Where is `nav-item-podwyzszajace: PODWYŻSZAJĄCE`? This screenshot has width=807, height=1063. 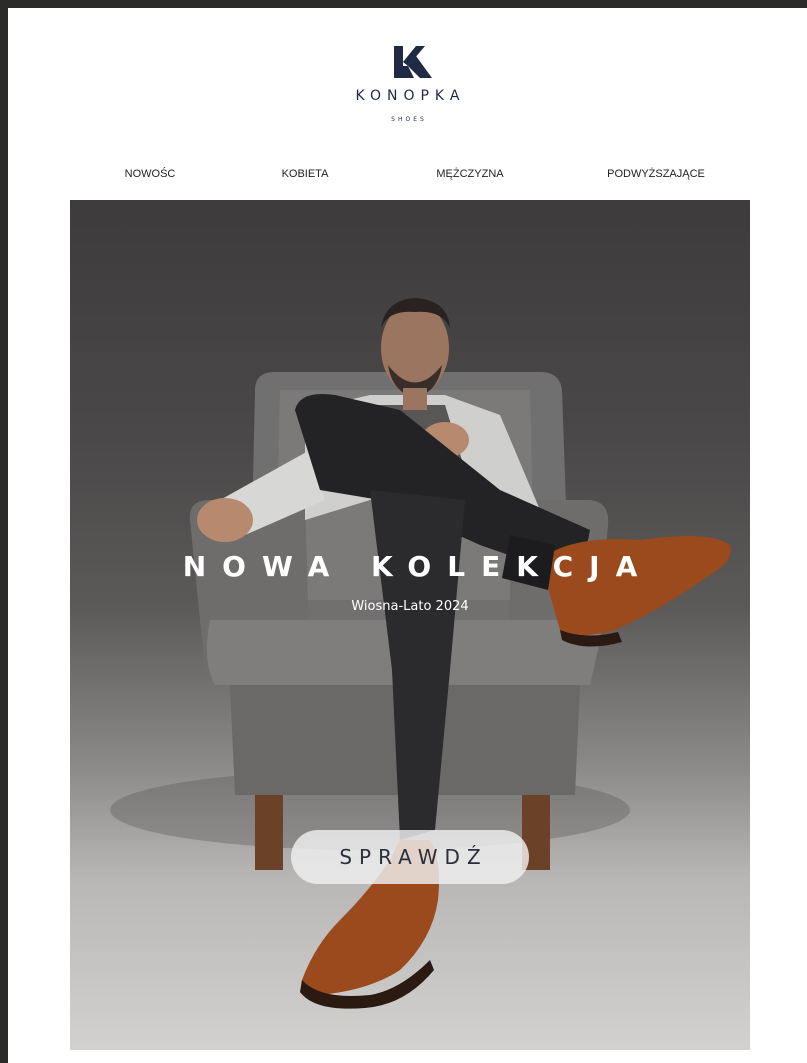 nav-item-podwyzszajace: PODWYŻSZAJĄCE is located at coordinates (656, 174).